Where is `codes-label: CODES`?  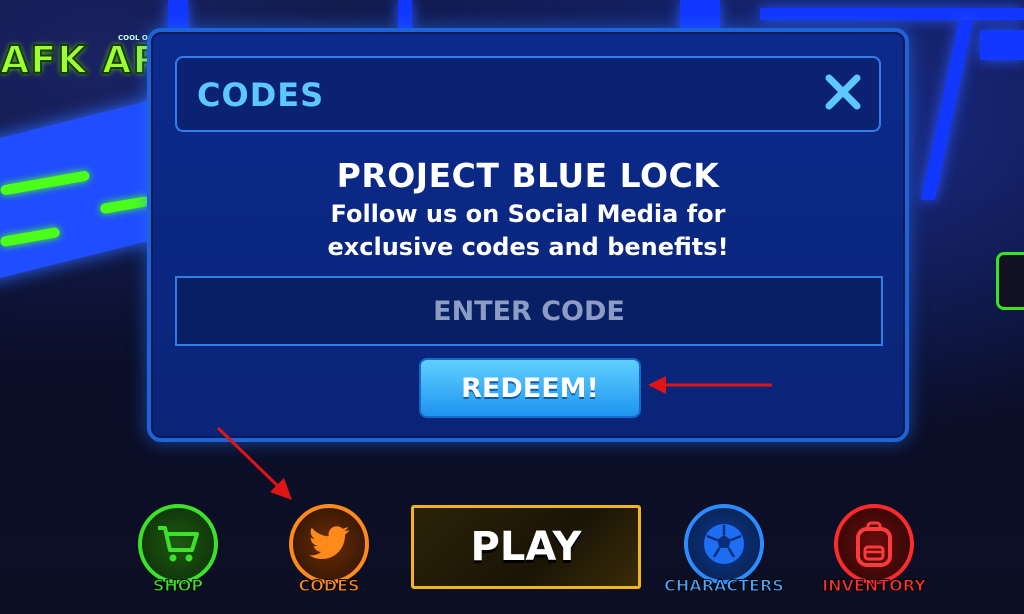
codes-label: CODES is located at coordinates (329, 586).